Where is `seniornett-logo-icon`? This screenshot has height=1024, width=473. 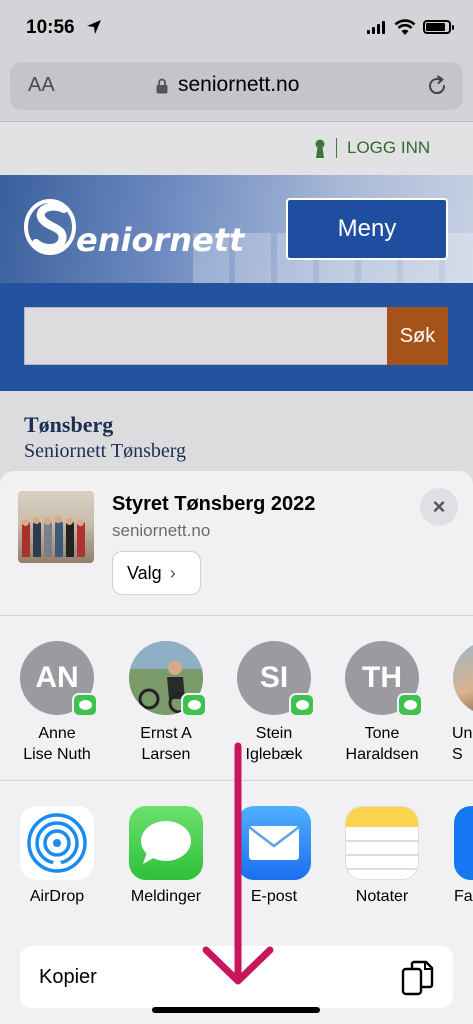
seniornett-logo-icon is located at coordinates (53, 227).